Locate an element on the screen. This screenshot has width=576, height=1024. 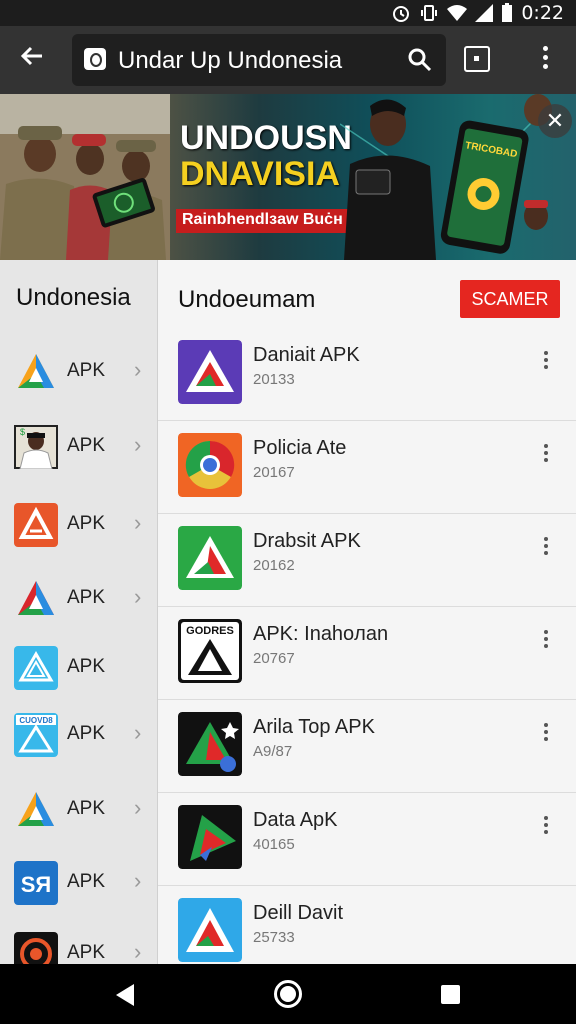
nav-home-icon is located at coordinates (288, 994).